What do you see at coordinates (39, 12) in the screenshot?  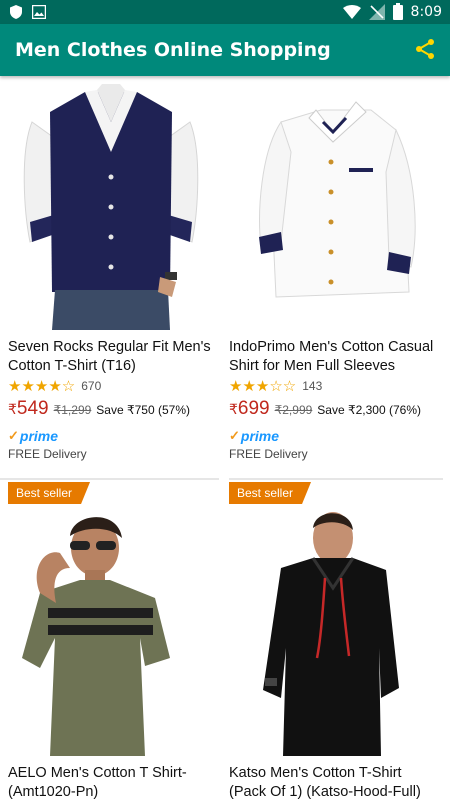 I see `image-icon` at bounding box center [39, 12].